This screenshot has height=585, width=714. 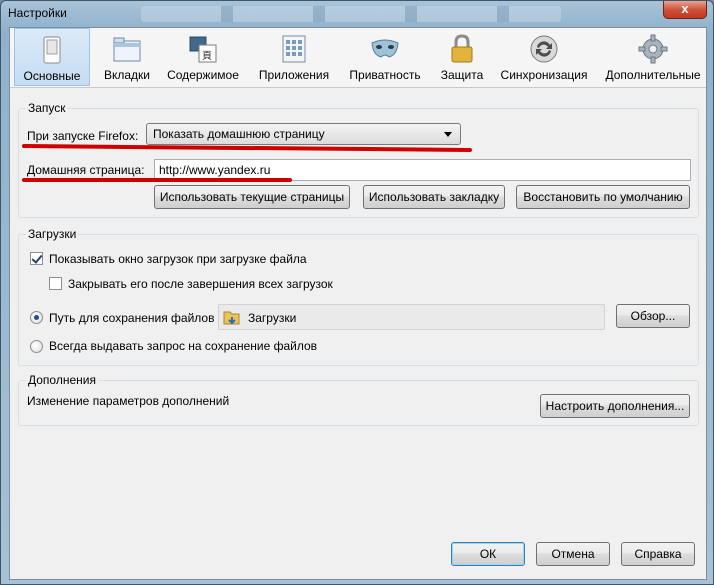 I want to click on chevron-down-icon, so click(x=448, y=134).